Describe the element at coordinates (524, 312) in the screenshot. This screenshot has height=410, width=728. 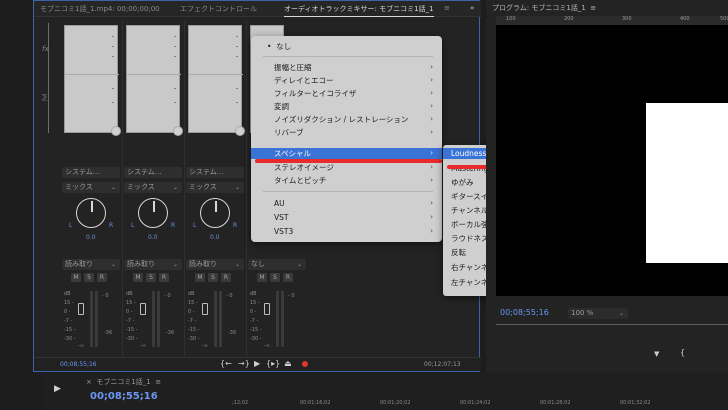
I see `program-timecode: 00;08;55;16` at that location.